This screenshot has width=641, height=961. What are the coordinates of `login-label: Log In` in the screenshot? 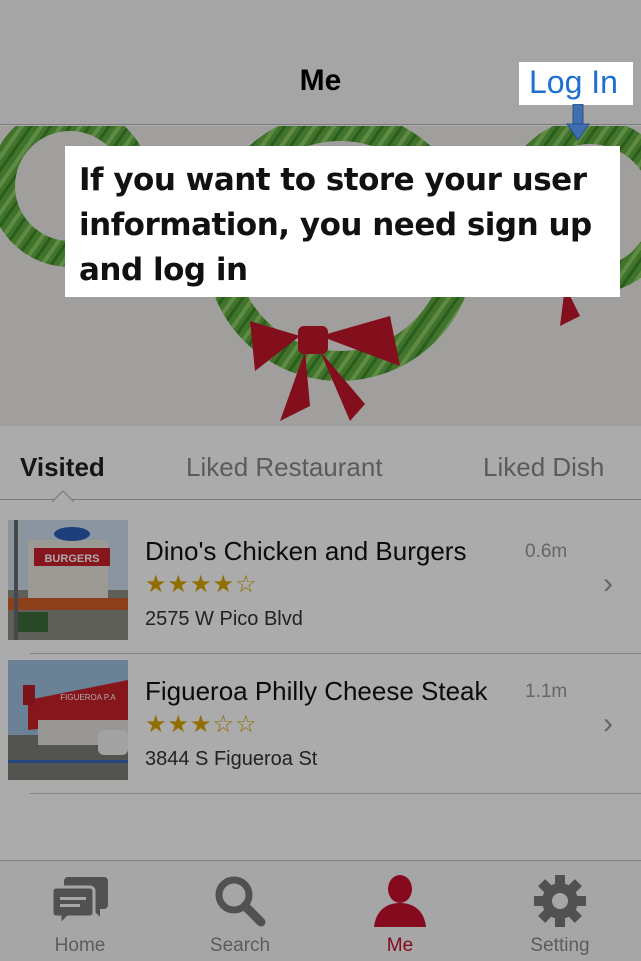 It's located at (573, 82).